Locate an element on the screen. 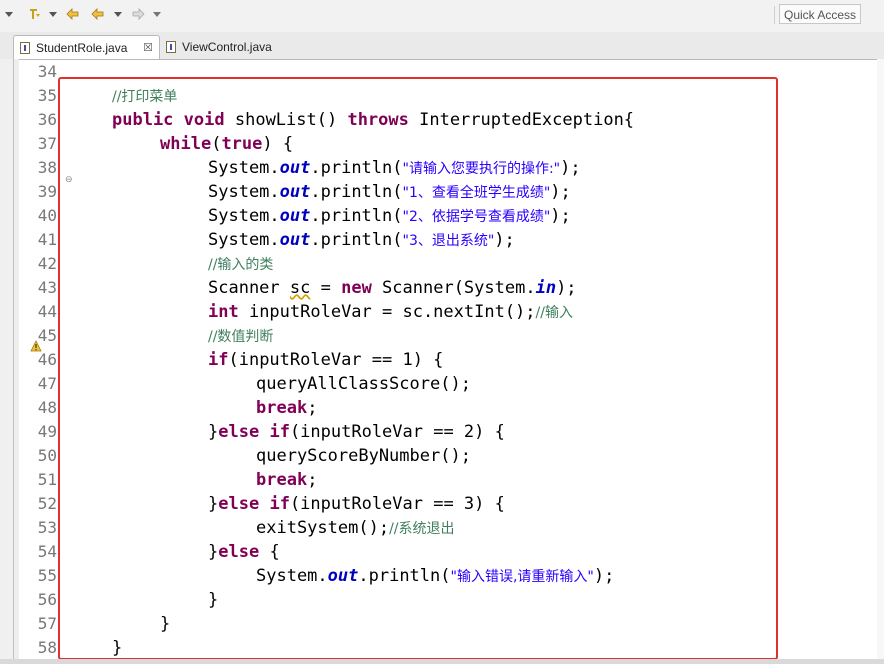 The image size is (884, 664). editor-border is located at coordinates (449, 59).